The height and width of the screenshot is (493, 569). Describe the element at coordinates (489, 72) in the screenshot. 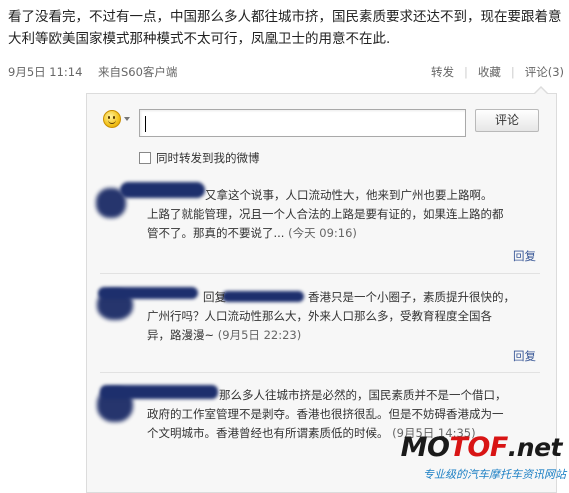

I see `favorite-link: 收藏` at that location.